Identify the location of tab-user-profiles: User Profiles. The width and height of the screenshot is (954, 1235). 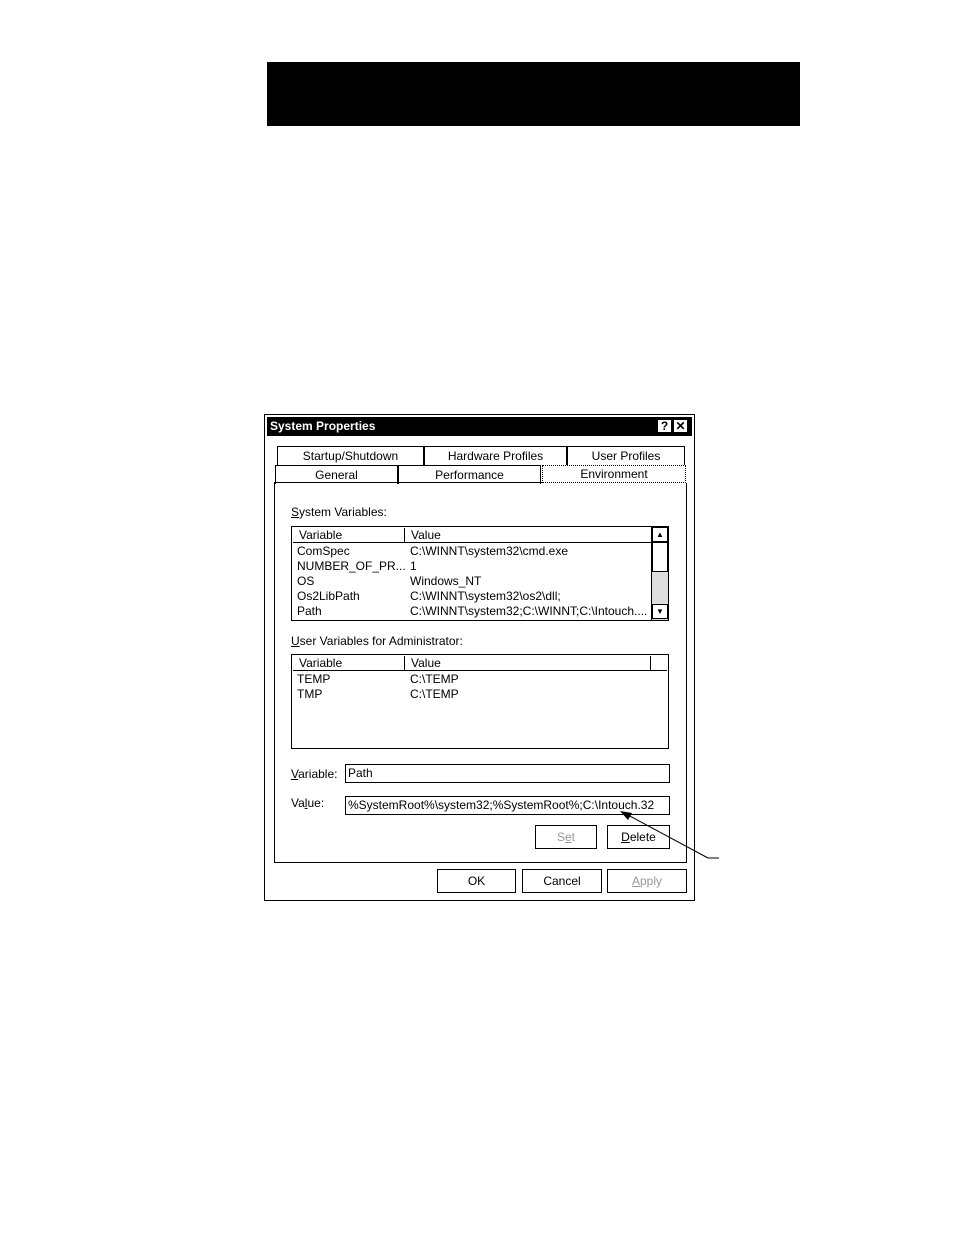
(626, 455).